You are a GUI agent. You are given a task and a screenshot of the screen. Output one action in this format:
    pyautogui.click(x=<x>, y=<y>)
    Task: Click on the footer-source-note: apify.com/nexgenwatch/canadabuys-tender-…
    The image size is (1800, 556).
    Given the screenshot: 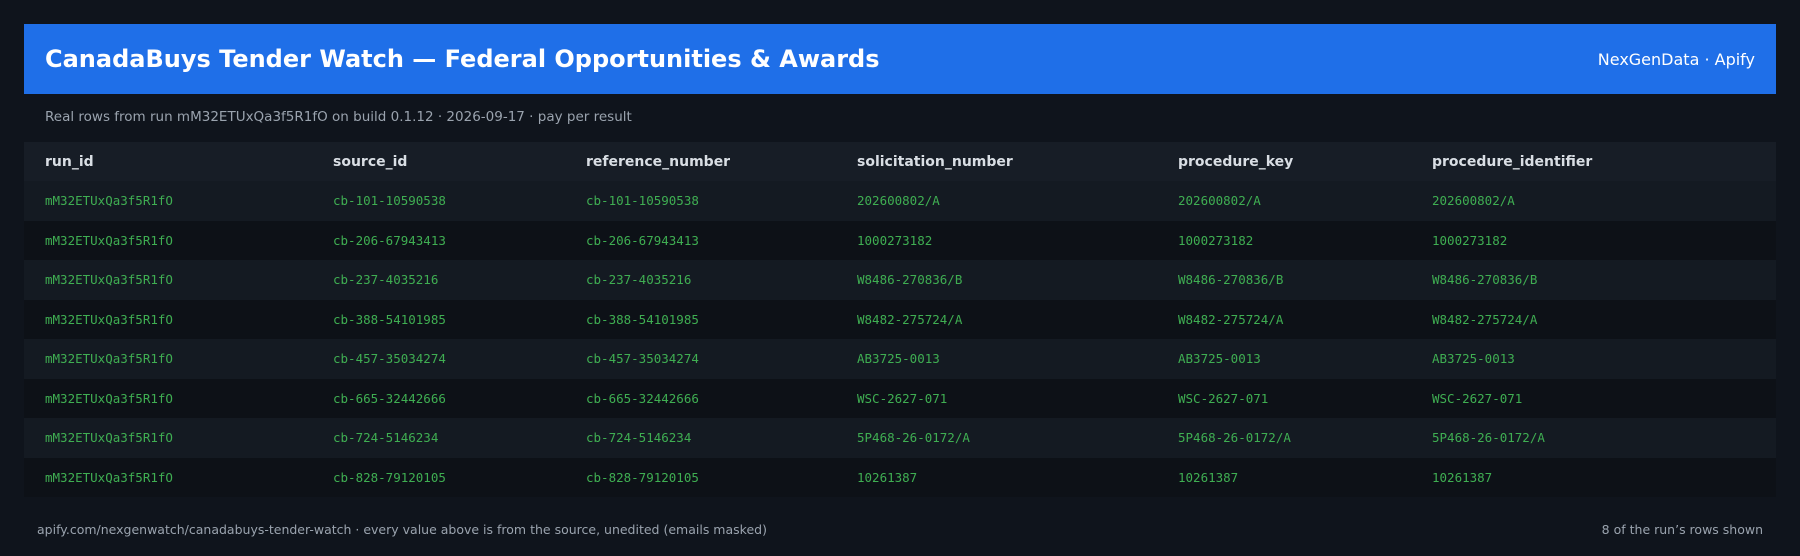 What is the action you would take?
    pyautogui.click(x=402, y=529)
    